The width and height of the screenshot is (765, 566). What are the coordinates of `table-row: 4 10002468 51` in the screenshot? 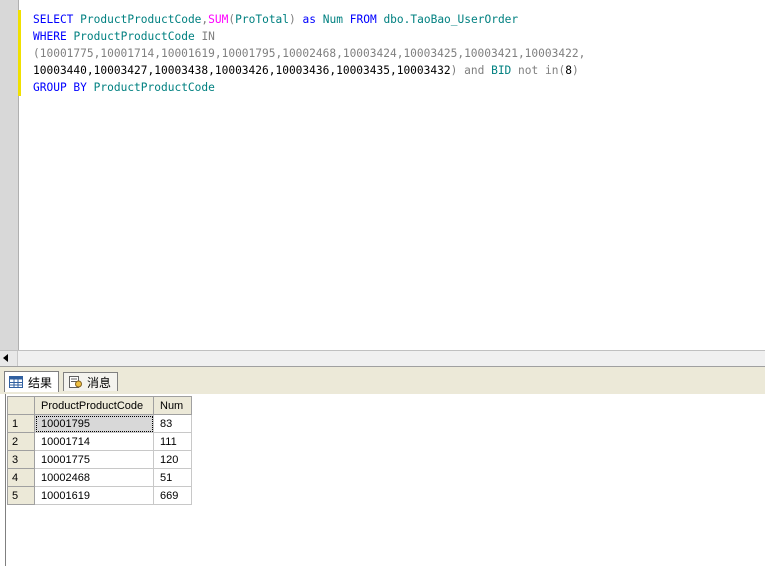 It's located at (99, 477).